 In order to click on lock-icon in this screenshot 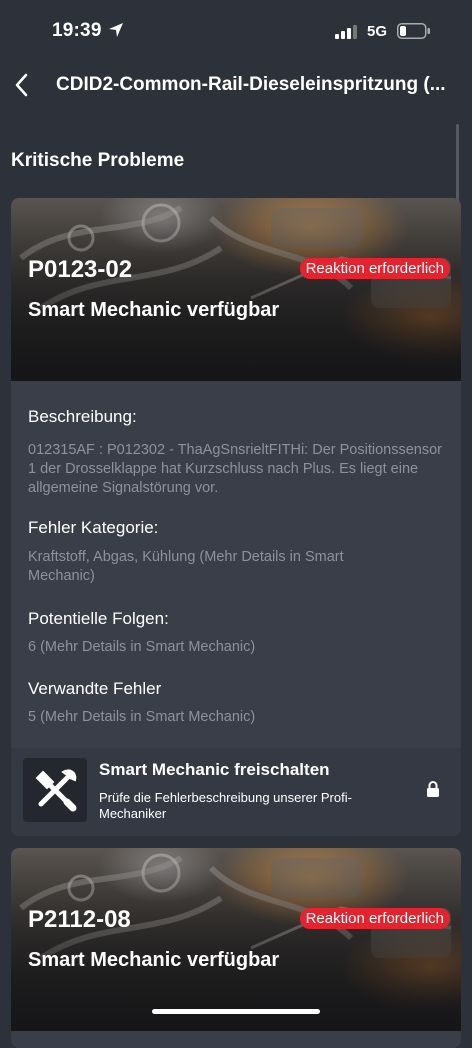, I will do `click(433, 791)`.